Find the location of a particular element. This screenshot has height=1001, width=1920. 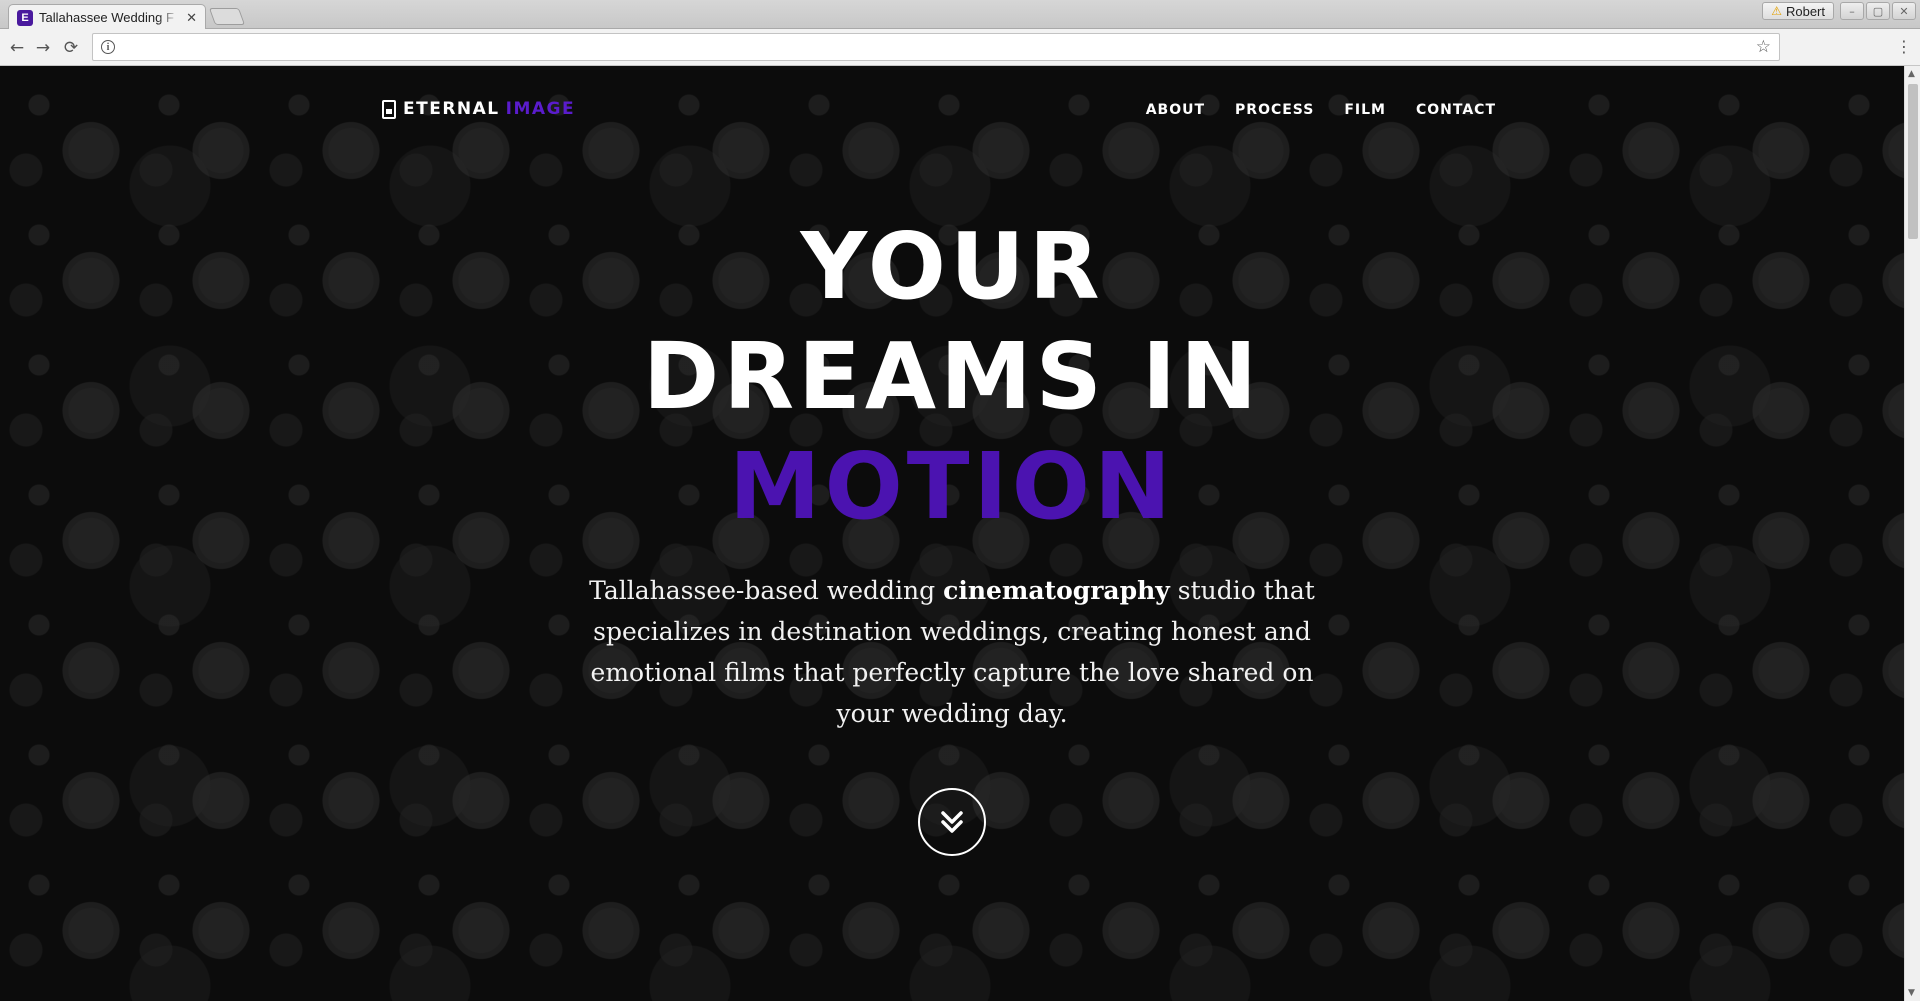

warning-icon: ⚠ is located at coordinates (1776, 11).